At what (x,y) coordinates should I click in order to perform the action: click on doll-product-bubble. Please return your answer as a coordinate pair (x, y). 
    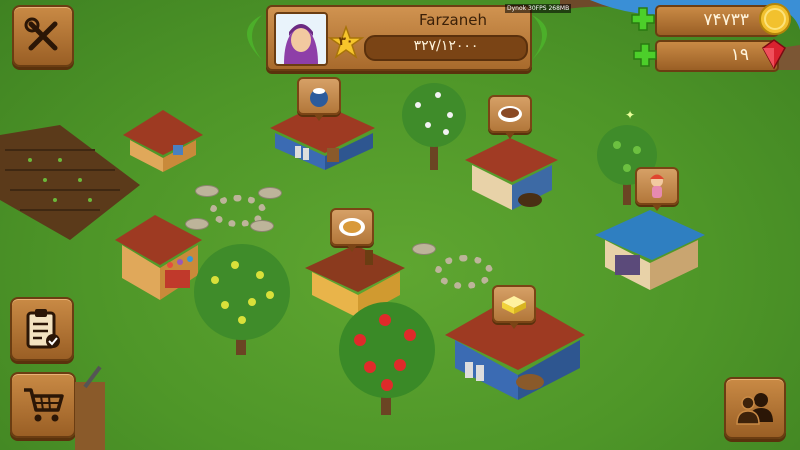
    Looking at the image, I should click on (657, 189).